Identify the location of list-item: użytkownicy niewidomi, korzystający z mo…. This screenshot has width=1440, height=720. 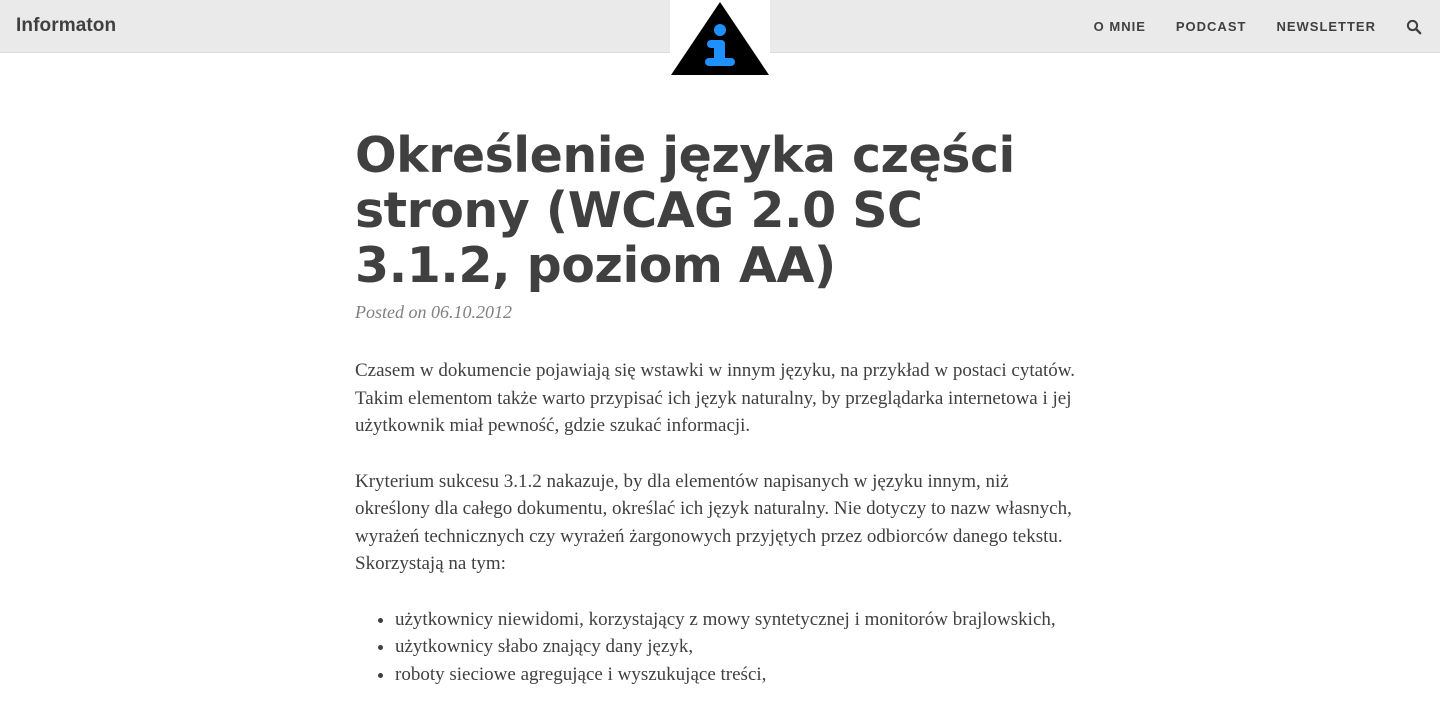
(740, 620).